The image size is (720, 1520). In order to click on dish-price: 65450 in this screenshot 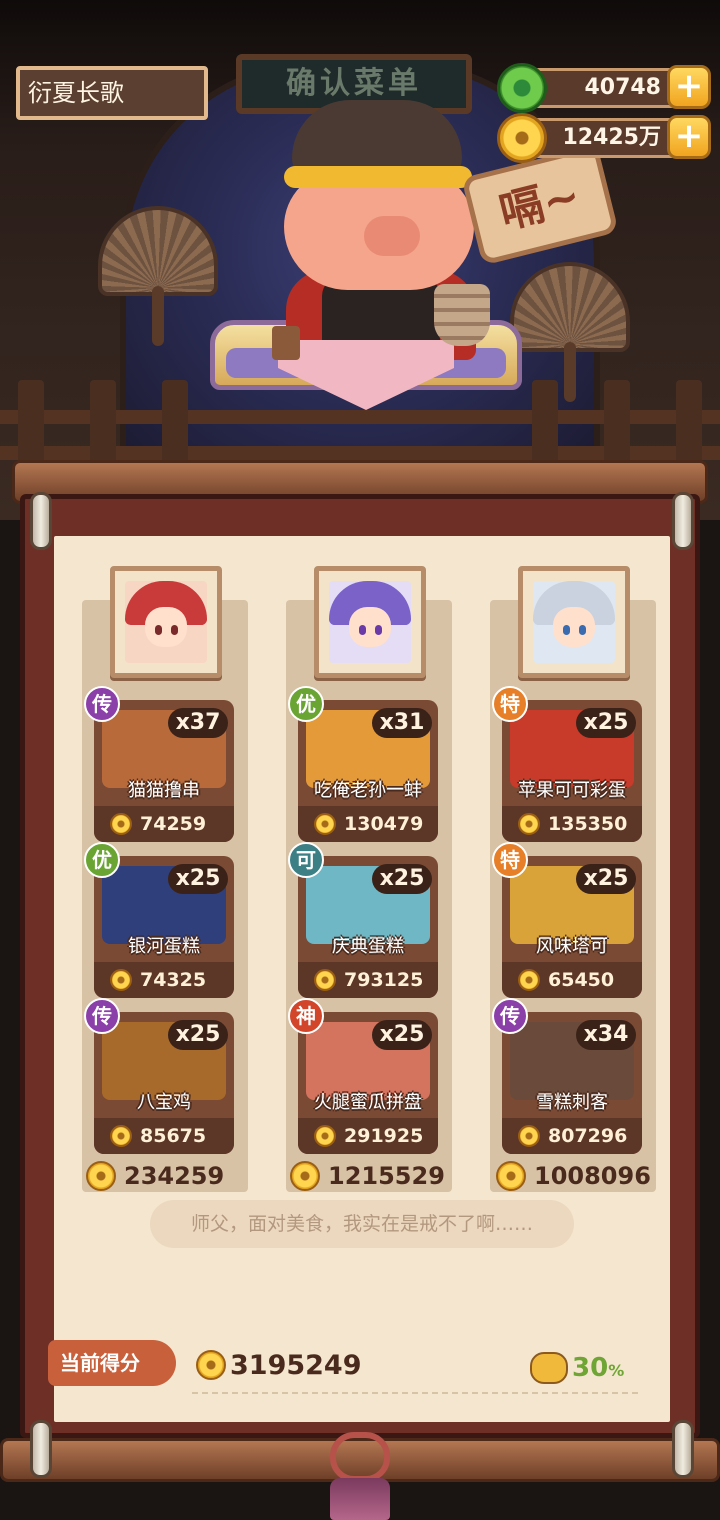, I will do `click(581, 980)`.